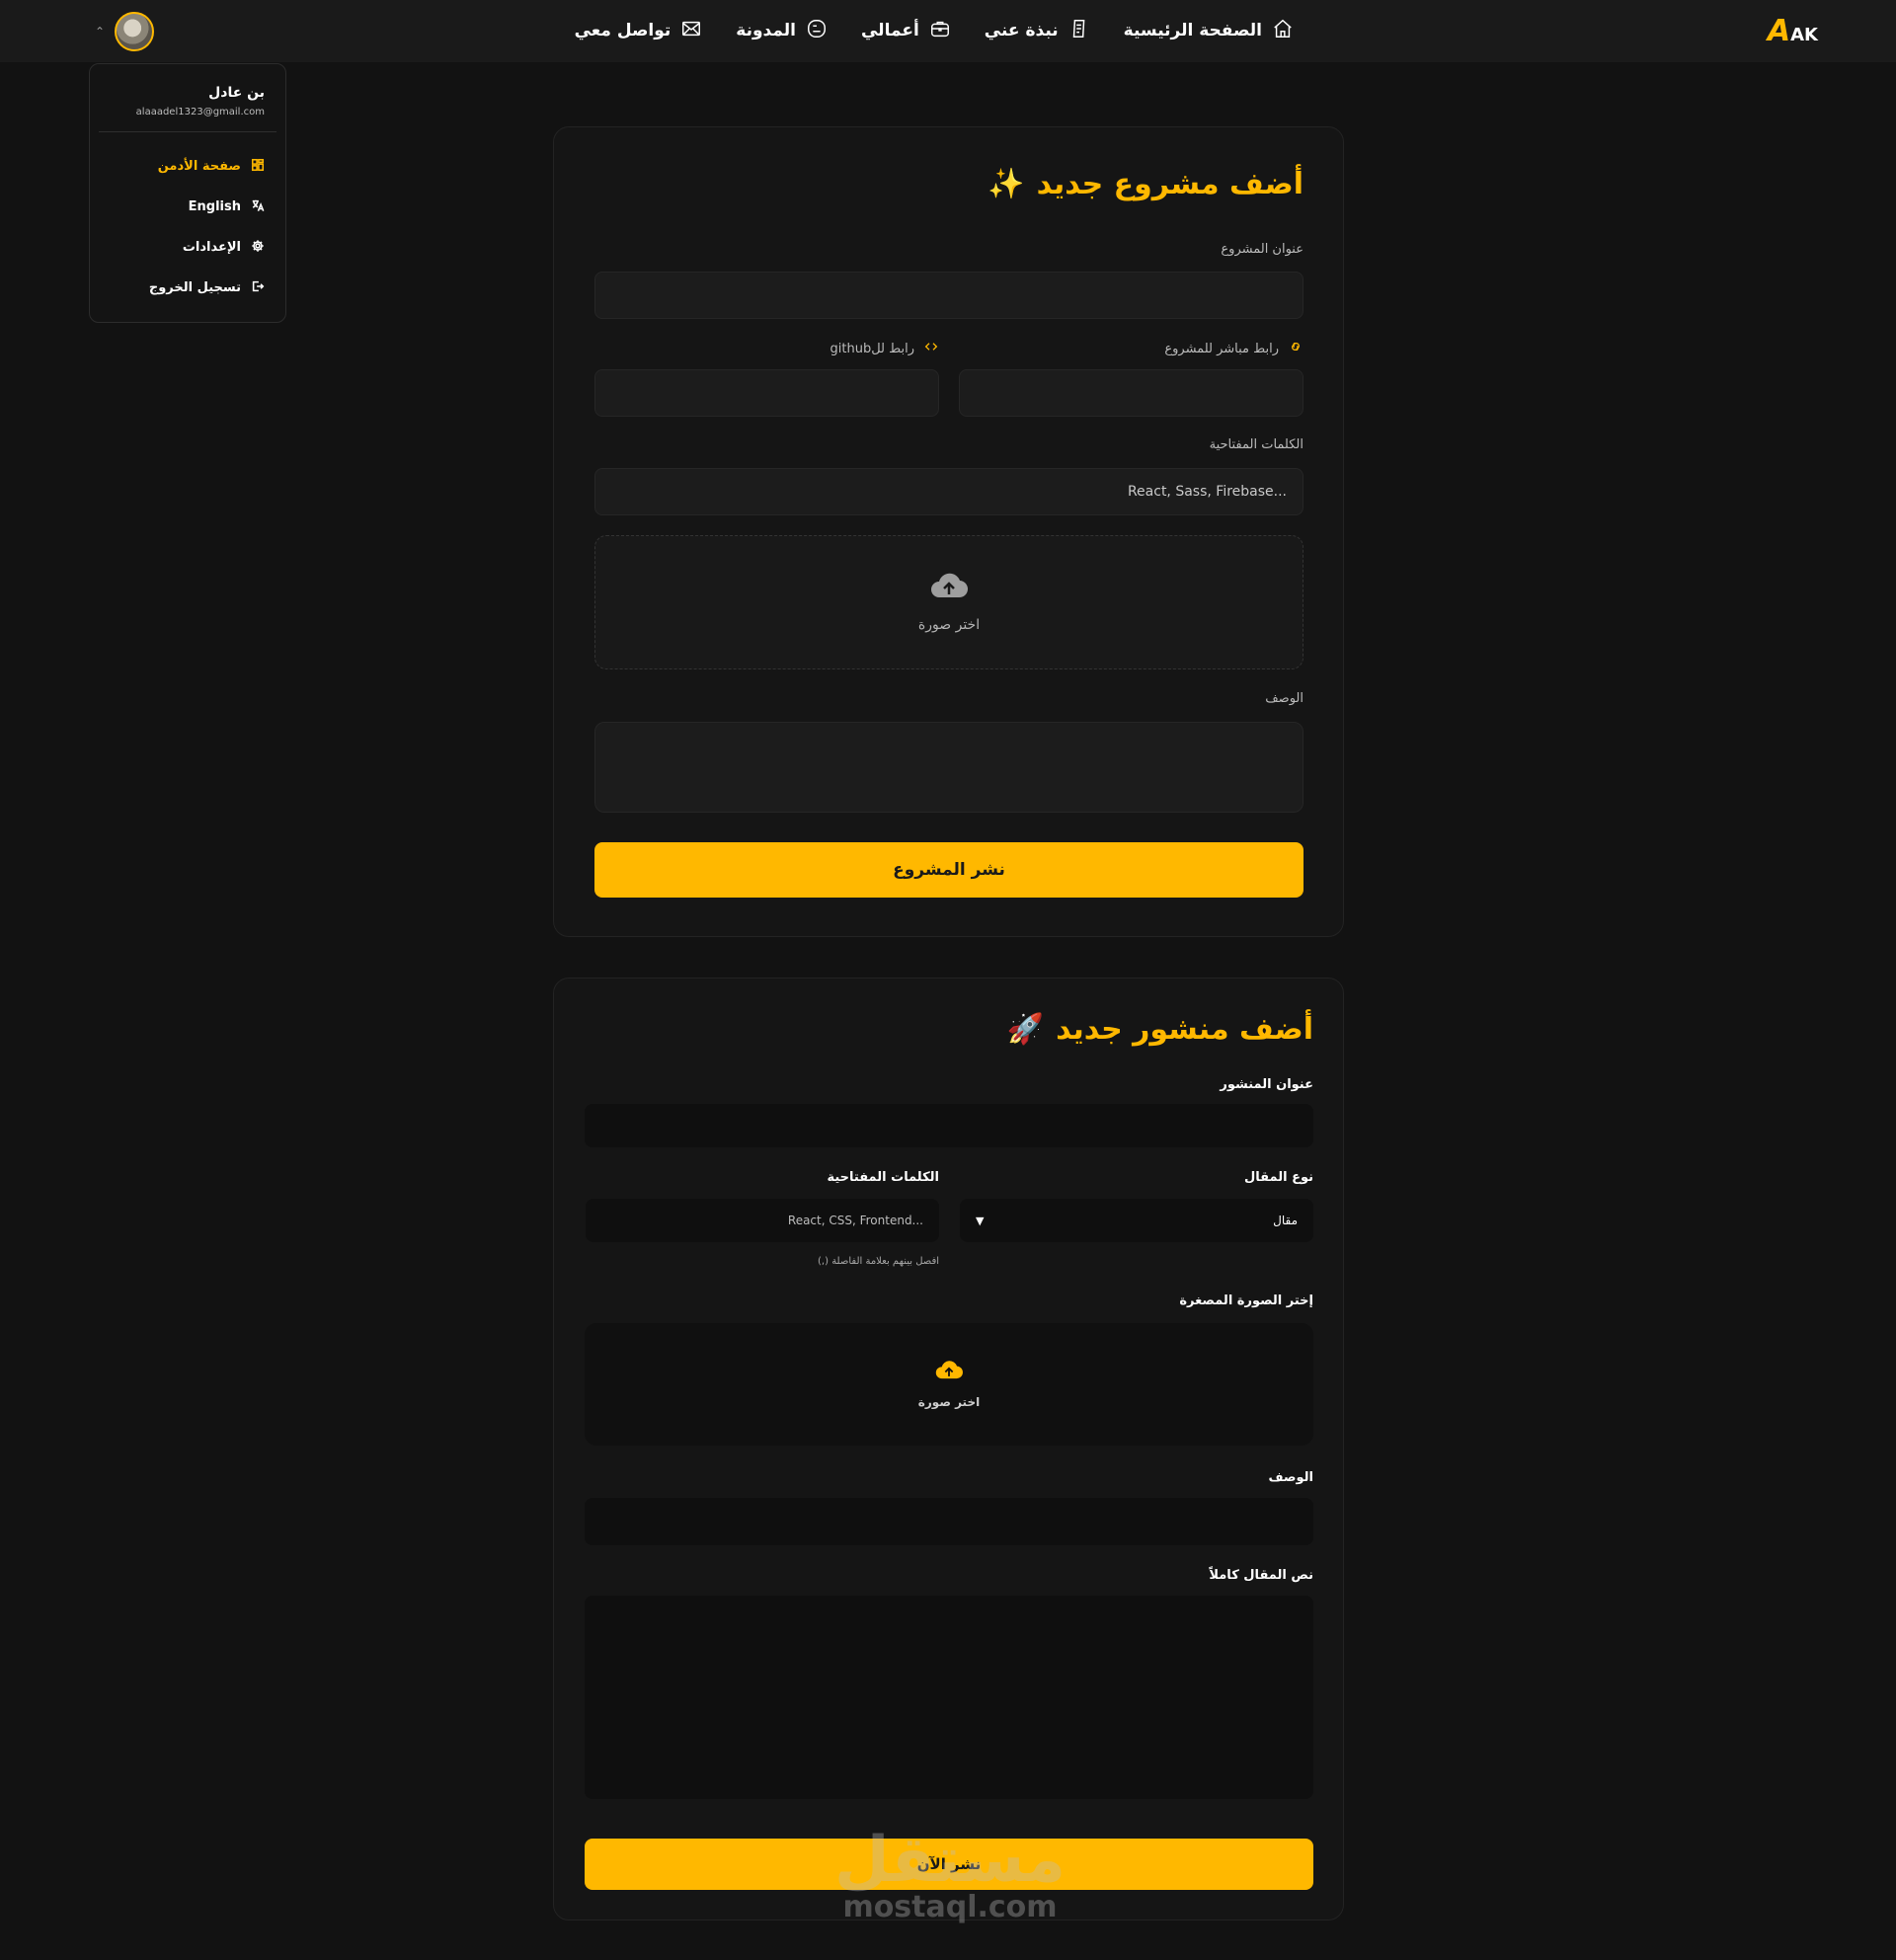  What do you see at coordinates (949, 1125) in the screenshot?
I see `post-title-input` at bounding box center [949, 1125].